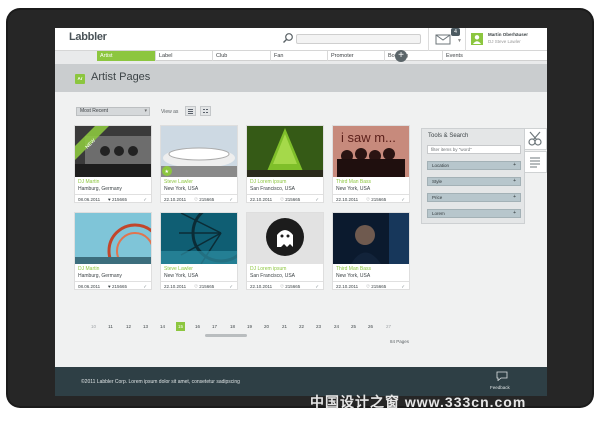 This screenshot has width=600, height=423. Describe the element at coordinates (474, 149) in the screenshot. I see `filter-input: filter items by "word"` at that location.